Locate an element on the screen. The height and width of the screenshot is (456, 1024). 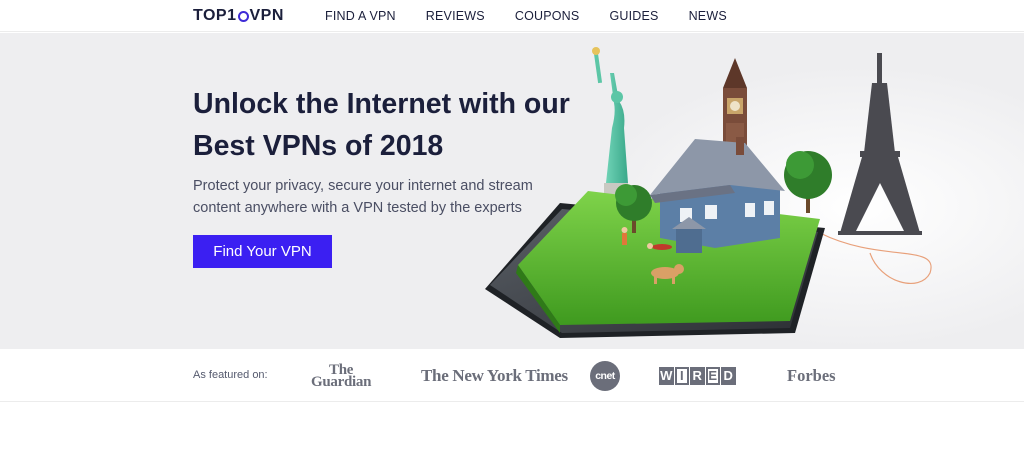
cnet-logo: cnet is located at coordinates (605, 375).